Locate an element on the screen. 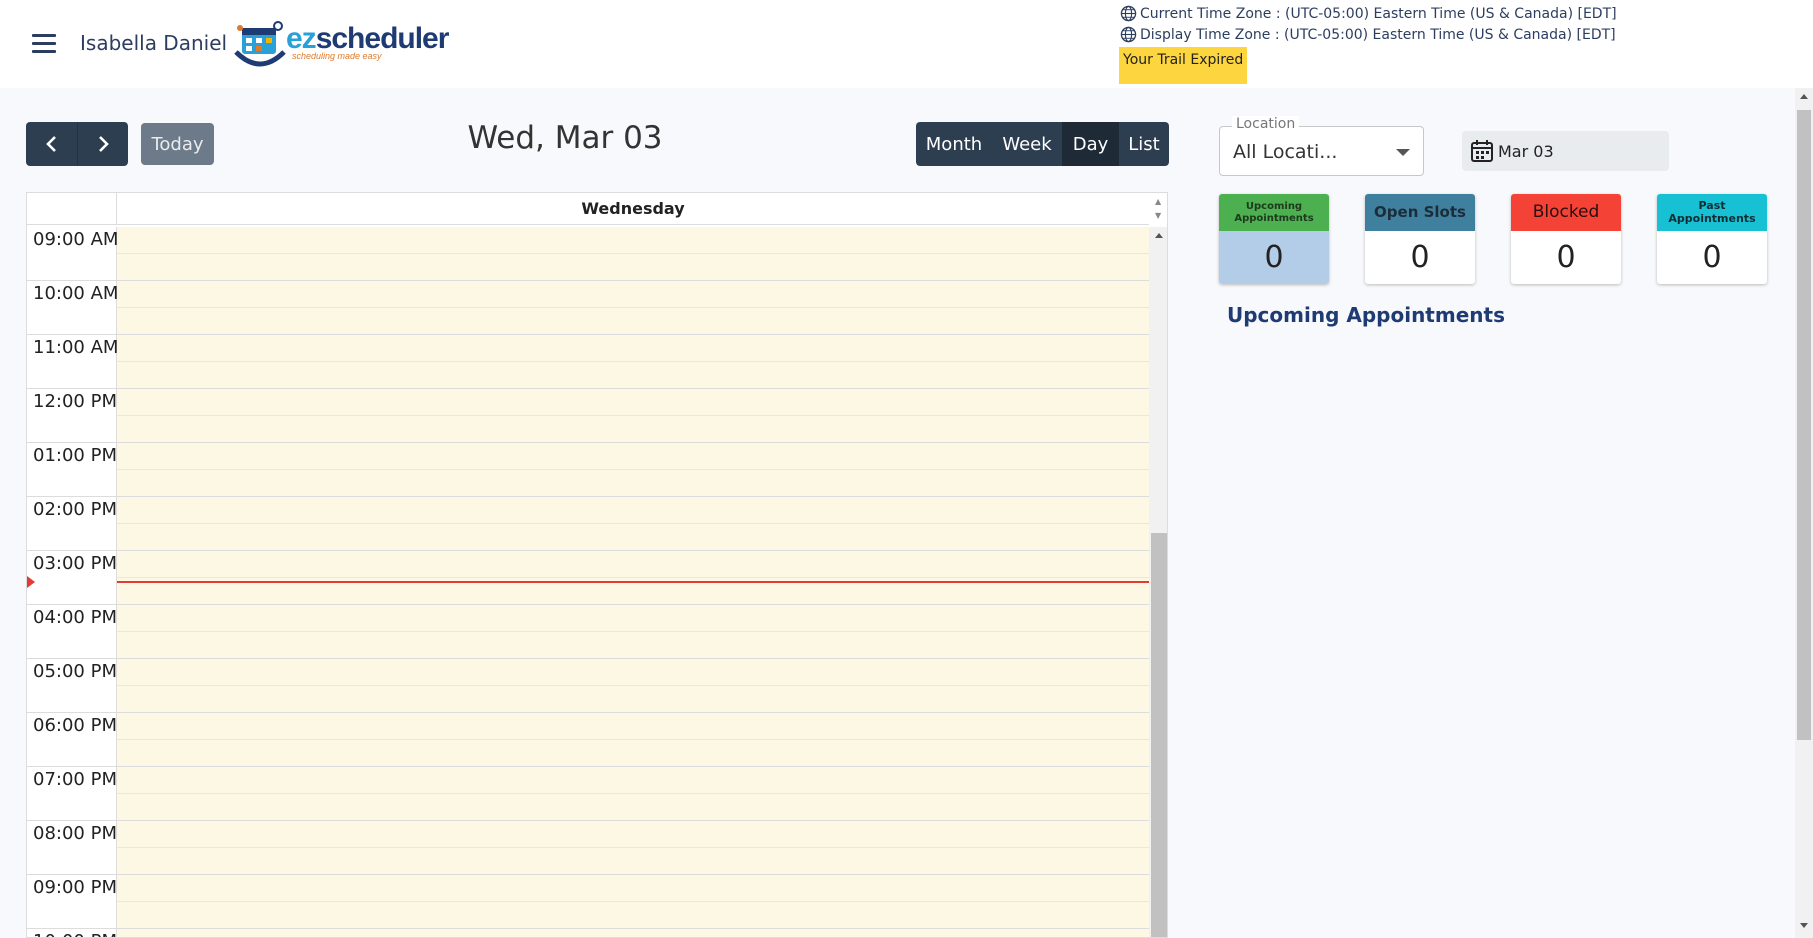 The image size is (1813, 938). open-slots-label: Open Slots is located at coordinates (1420, 212).